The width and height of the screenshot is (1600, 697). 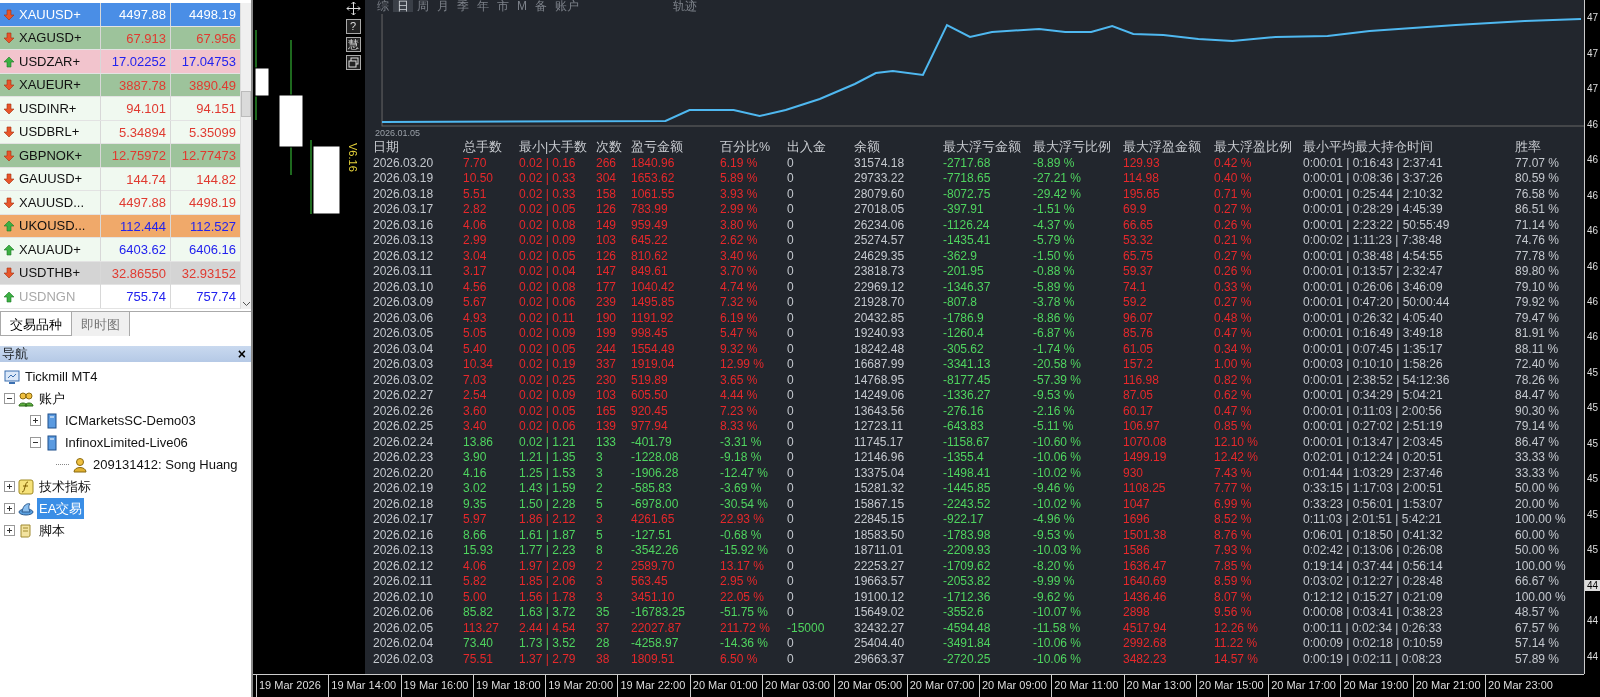 I want to click on table-cell-text: -5.79 %, so click(x=1054, y=241).